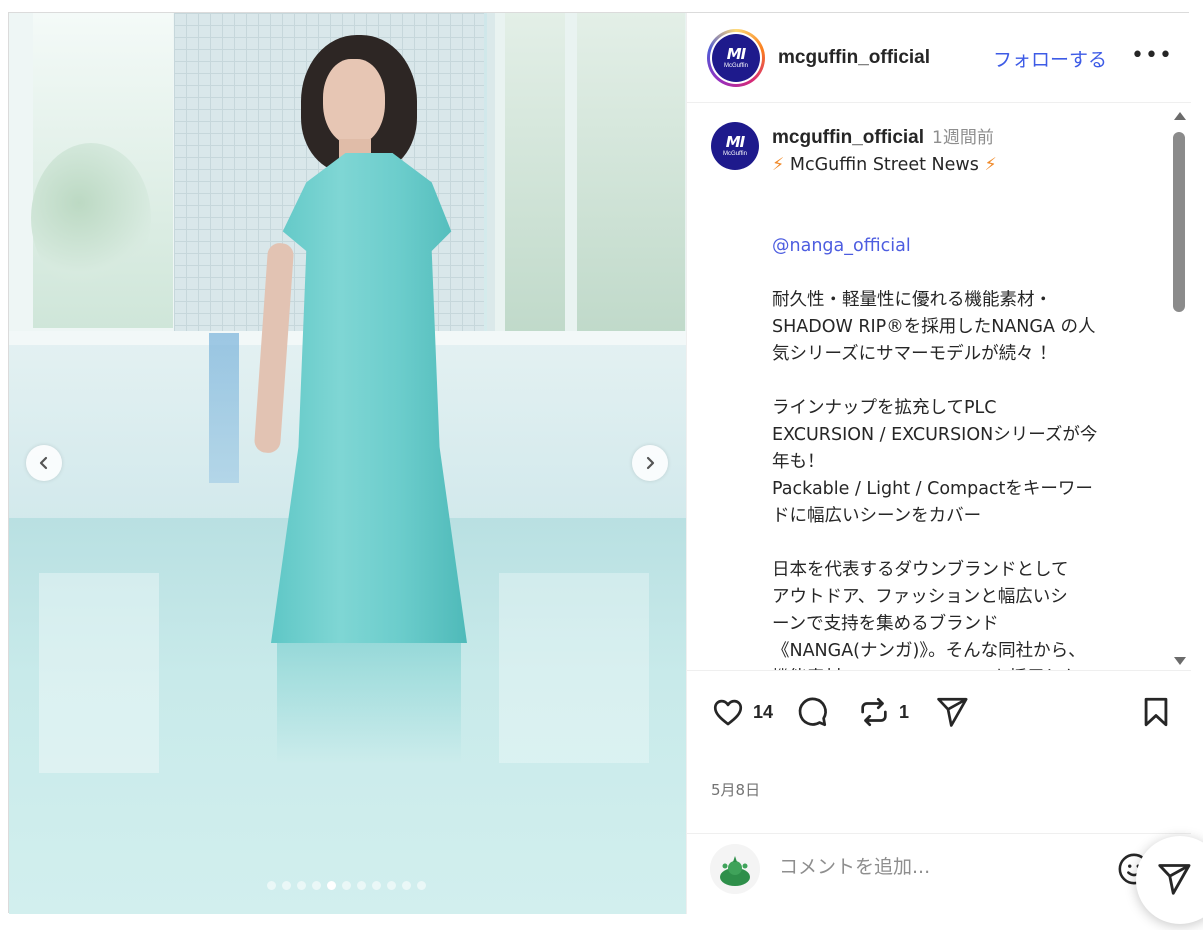  I want to click on mention-link: @nanga_official, so click(841, 246).